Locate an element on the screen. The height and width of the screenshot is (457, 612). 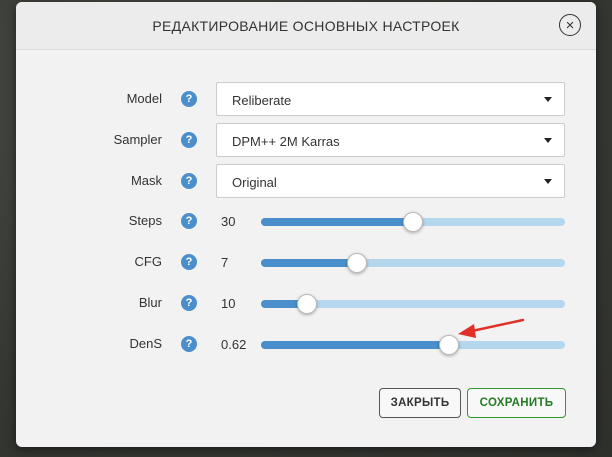
steps-row: Steps ? 30 is located at coordinates (306, 221).